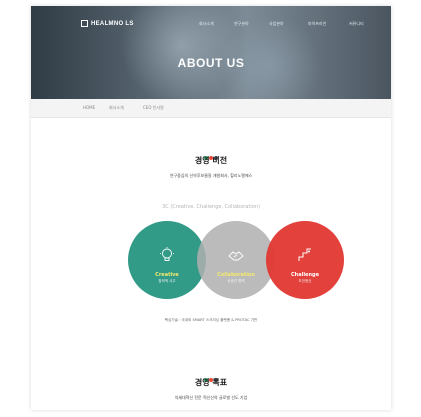 The width and height of the screenshot is (421, 417). What do you see at coordinates (167, 254) in the screenshot?
I see `lightbulb-icon` at bounding box center [167, 254].